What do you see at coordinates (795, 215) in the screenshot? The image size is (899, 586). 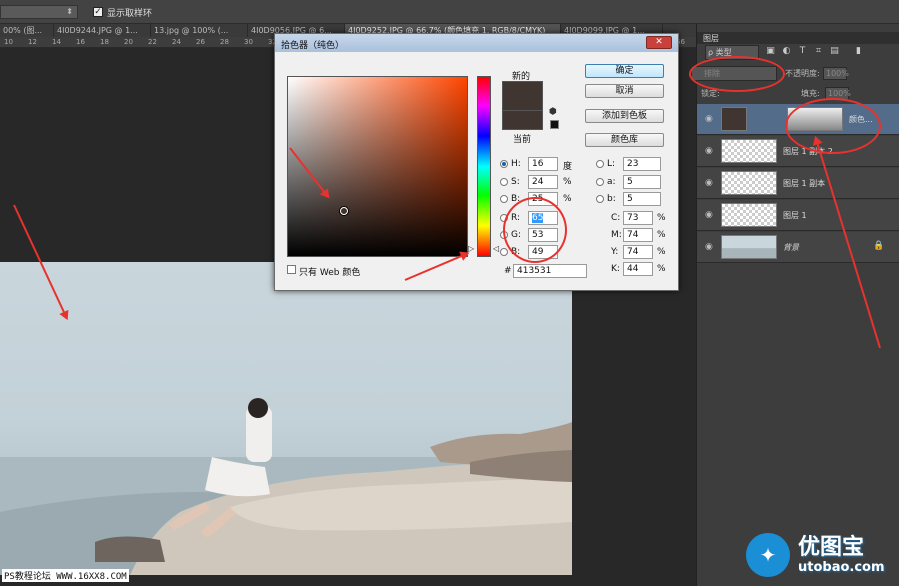 I see `layer-name: 图层 1` at bounding box center [795, 215].